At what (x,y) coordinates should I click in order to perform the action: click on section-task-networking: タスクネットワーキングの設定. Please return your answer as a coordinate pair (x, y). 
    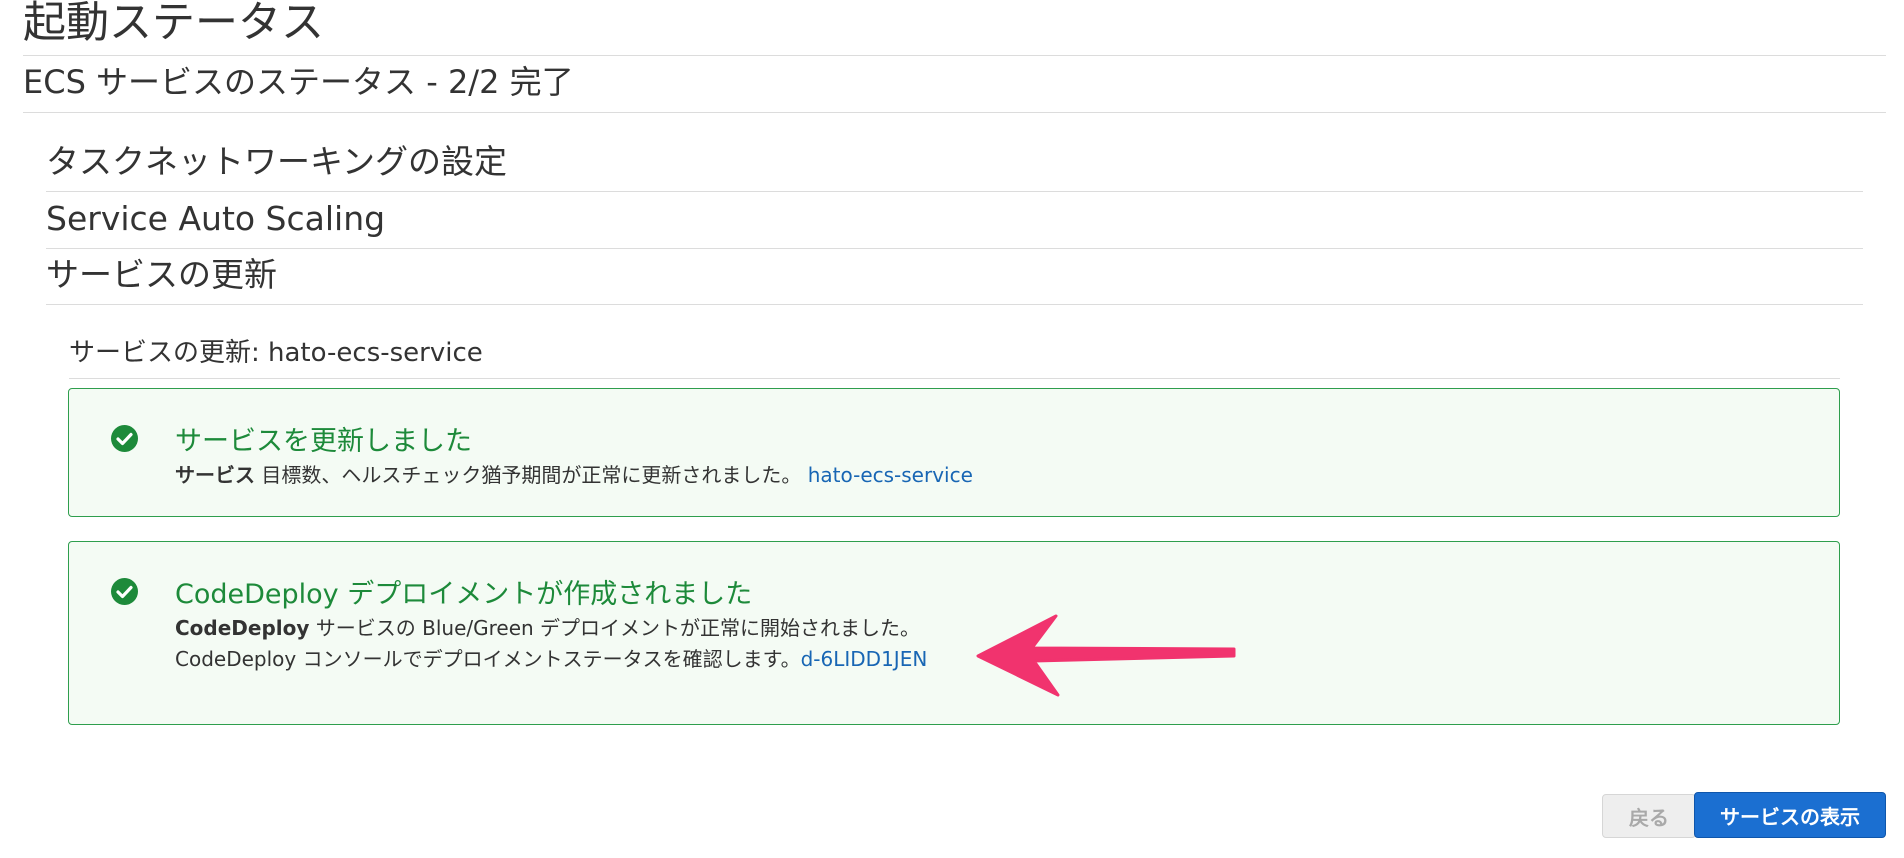
    Looking at the image, I should click on (276, 162).